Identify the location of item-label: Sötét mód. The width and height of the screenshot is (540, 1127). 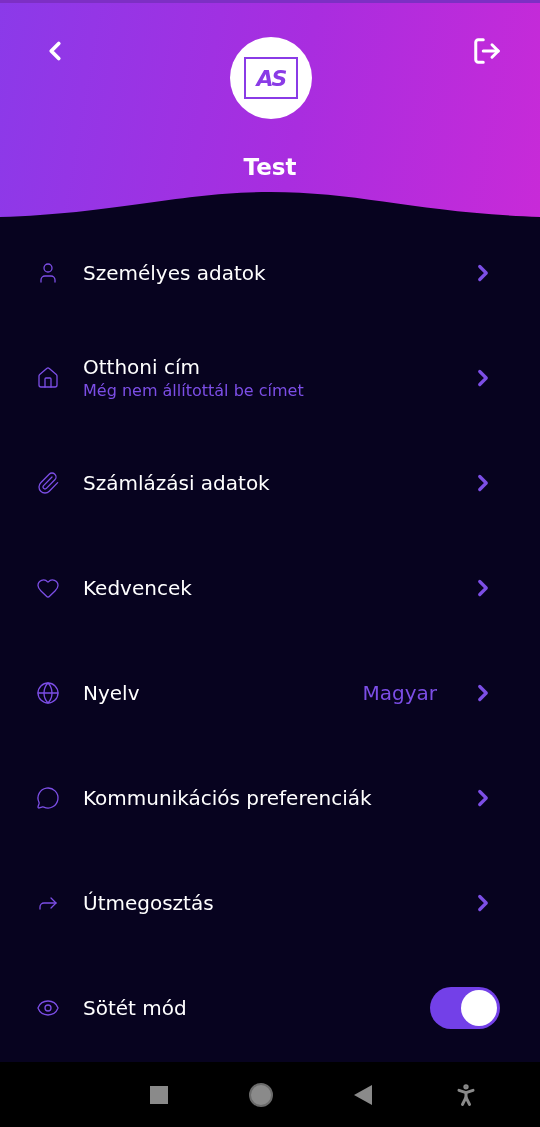
(135, 1007).